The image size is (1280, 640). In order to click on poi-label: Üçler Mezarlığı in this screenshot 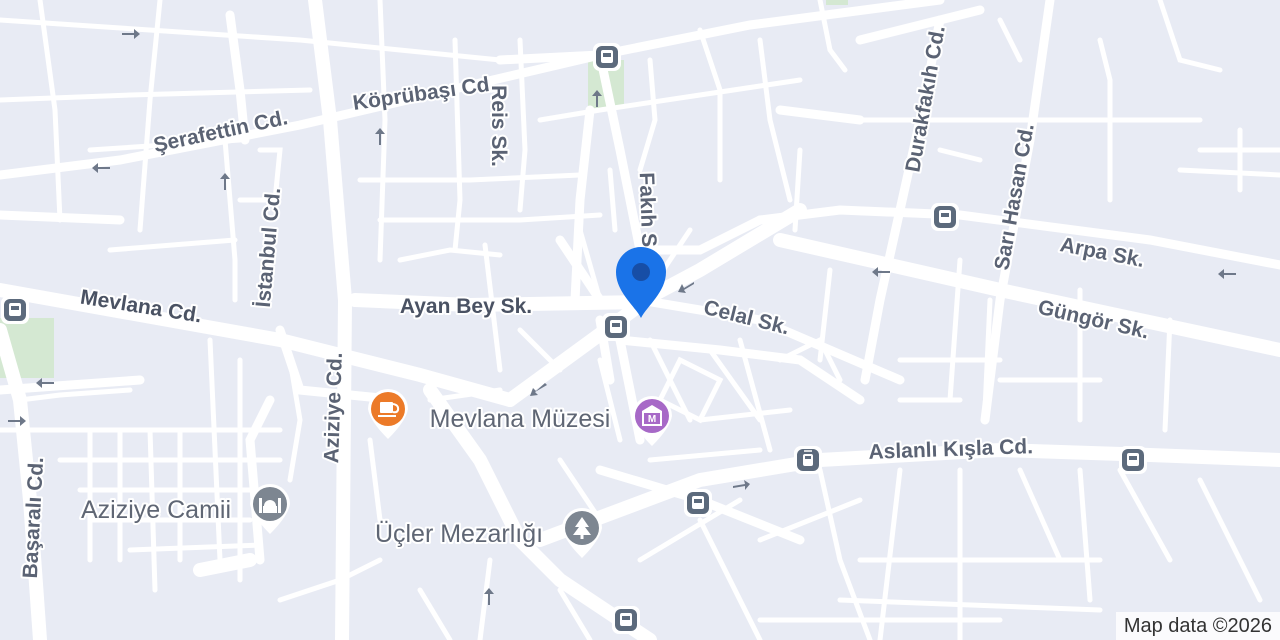, I will do `click(459, 534)`.